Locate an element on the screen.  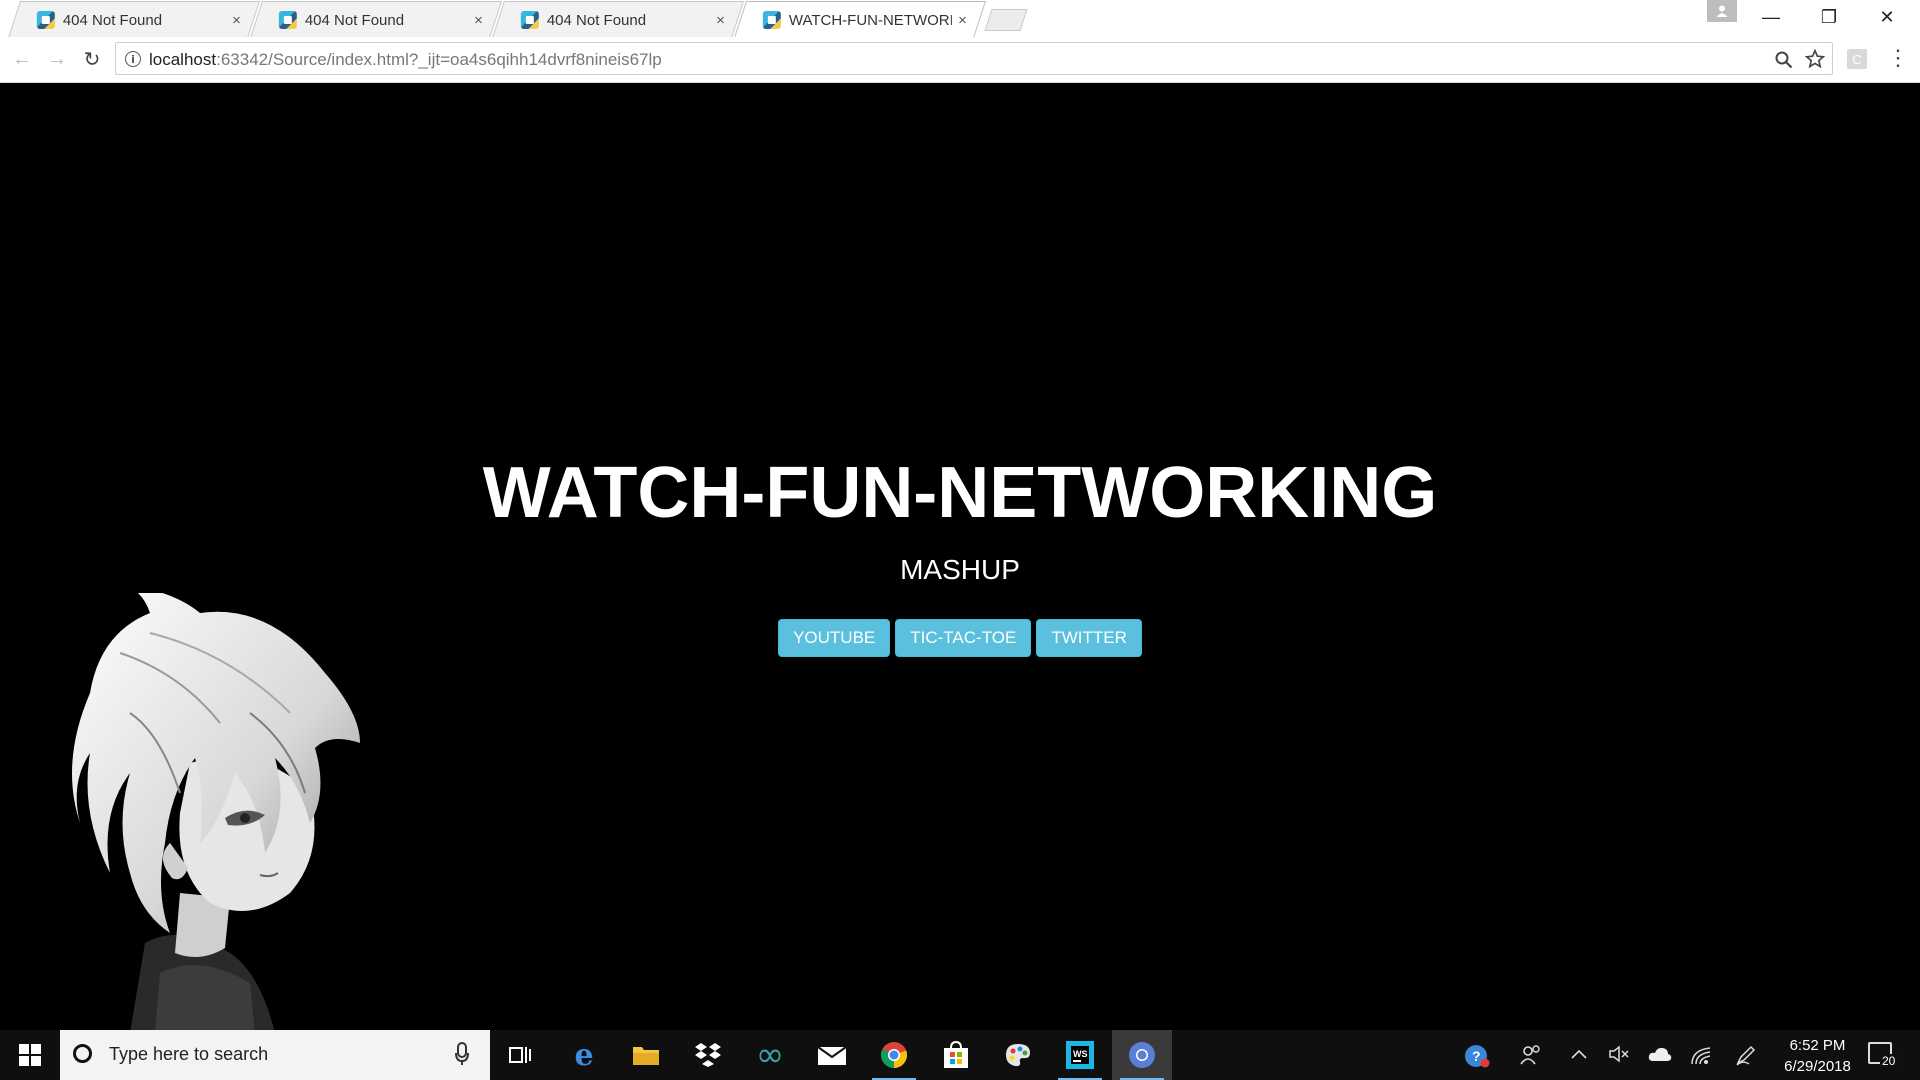
browser-tab-active: WATCH-FUN-NETWORKI × is located at coordinates (860, 19).